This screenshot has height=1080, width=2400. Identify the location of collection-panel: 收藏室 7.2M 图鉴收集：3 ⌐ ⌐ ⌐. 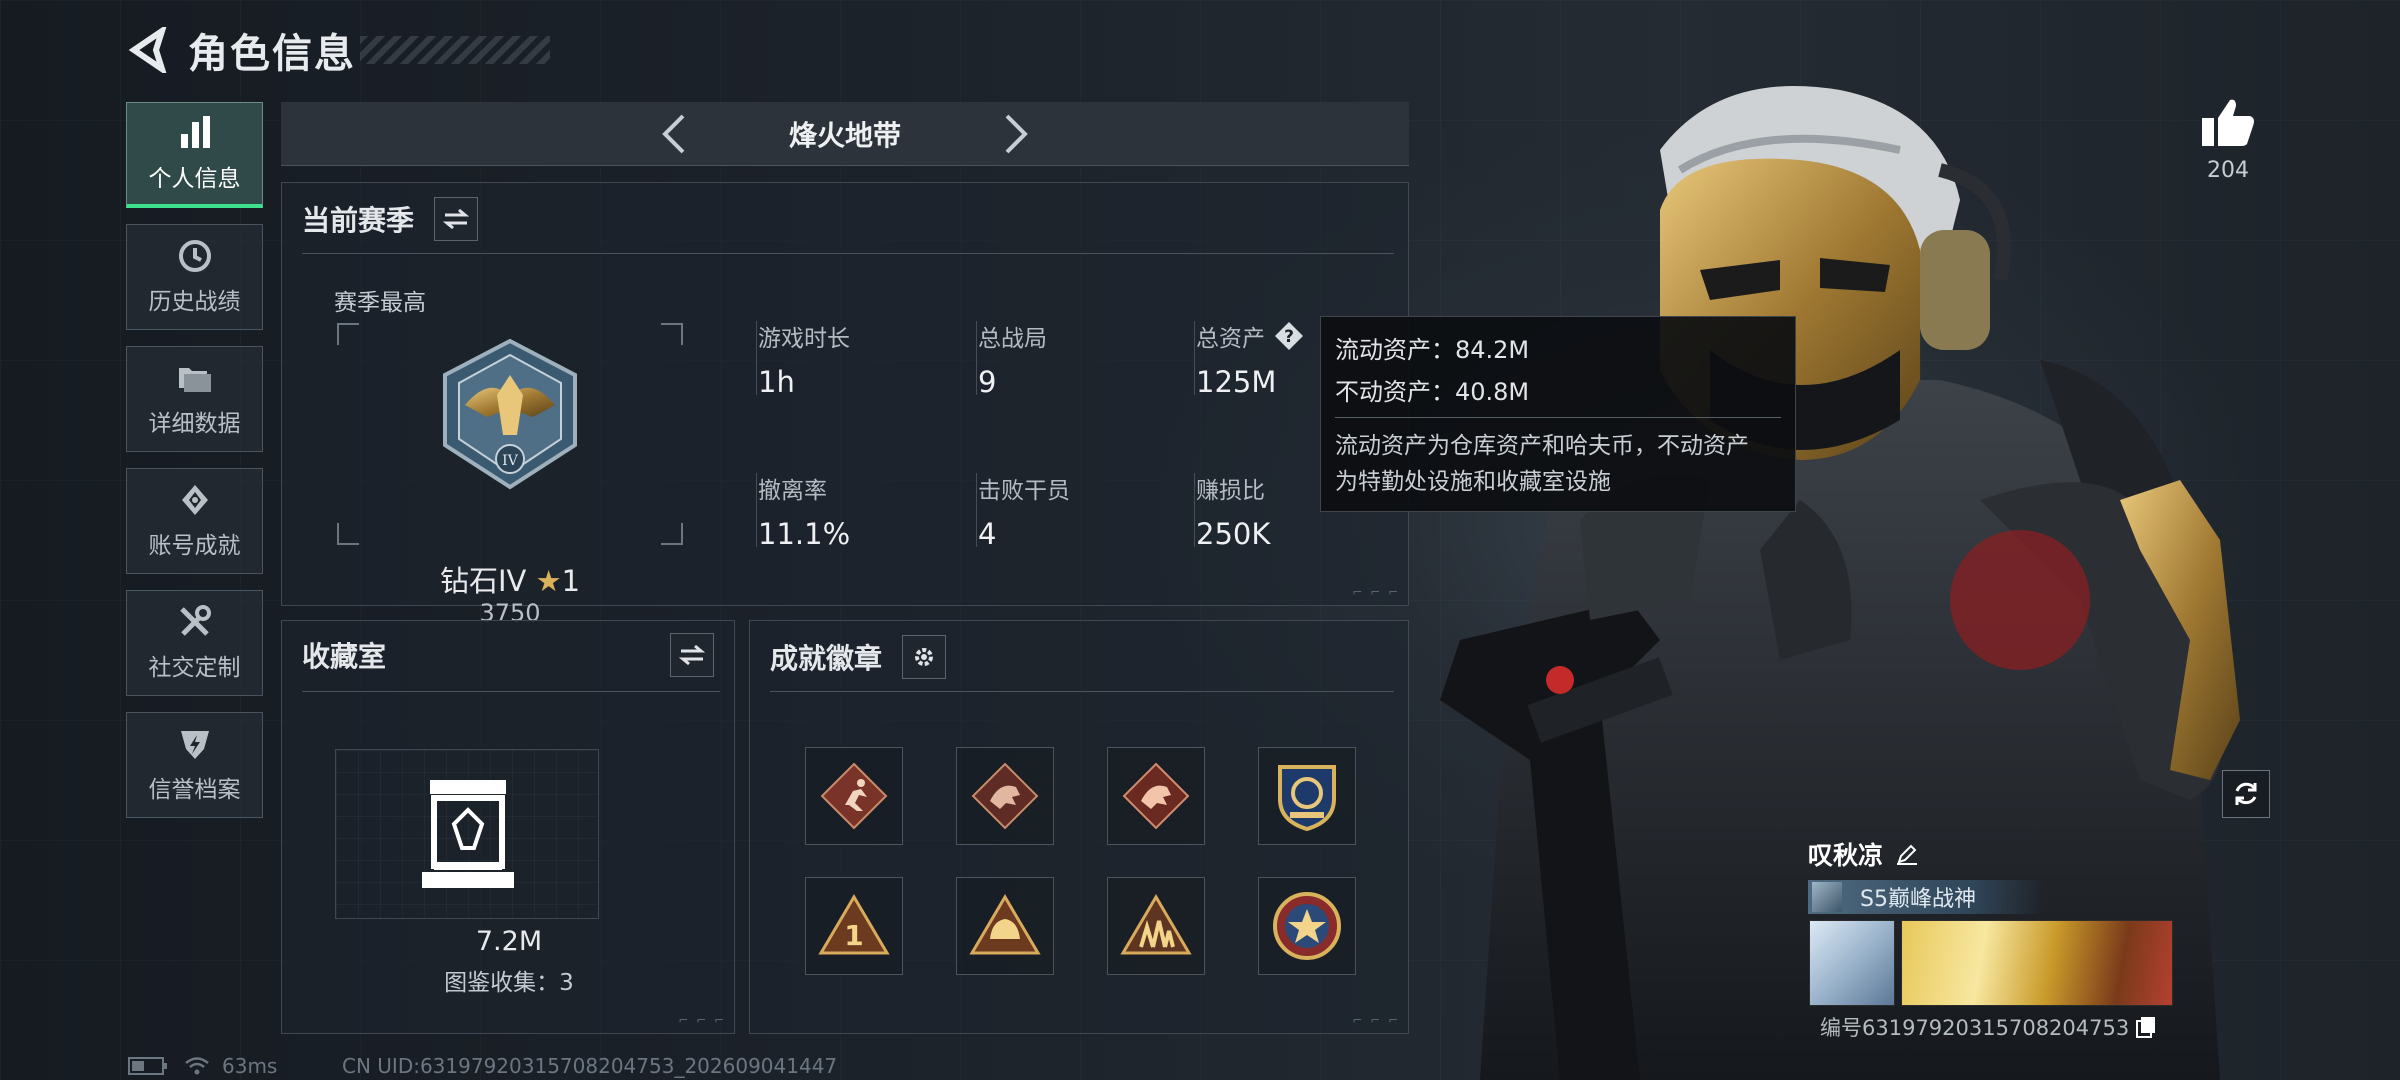
(508, 827).